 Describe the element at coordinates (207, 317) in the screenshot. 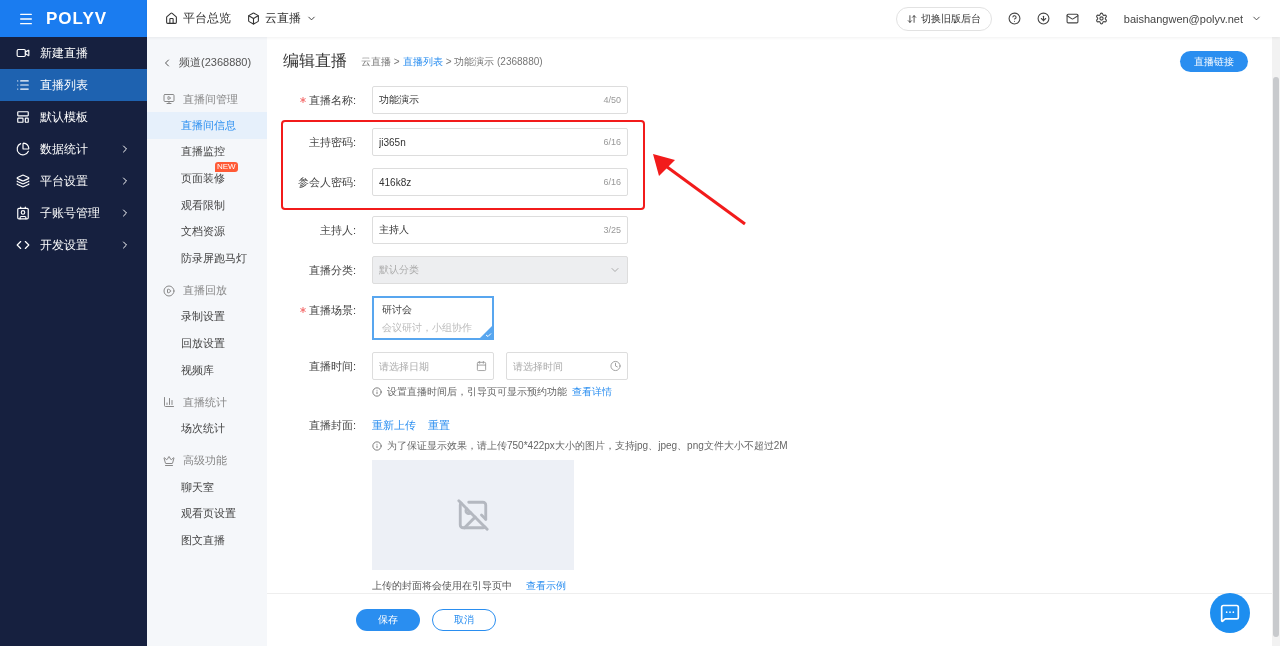

I see `subnav-item: 录制设置` at that location.